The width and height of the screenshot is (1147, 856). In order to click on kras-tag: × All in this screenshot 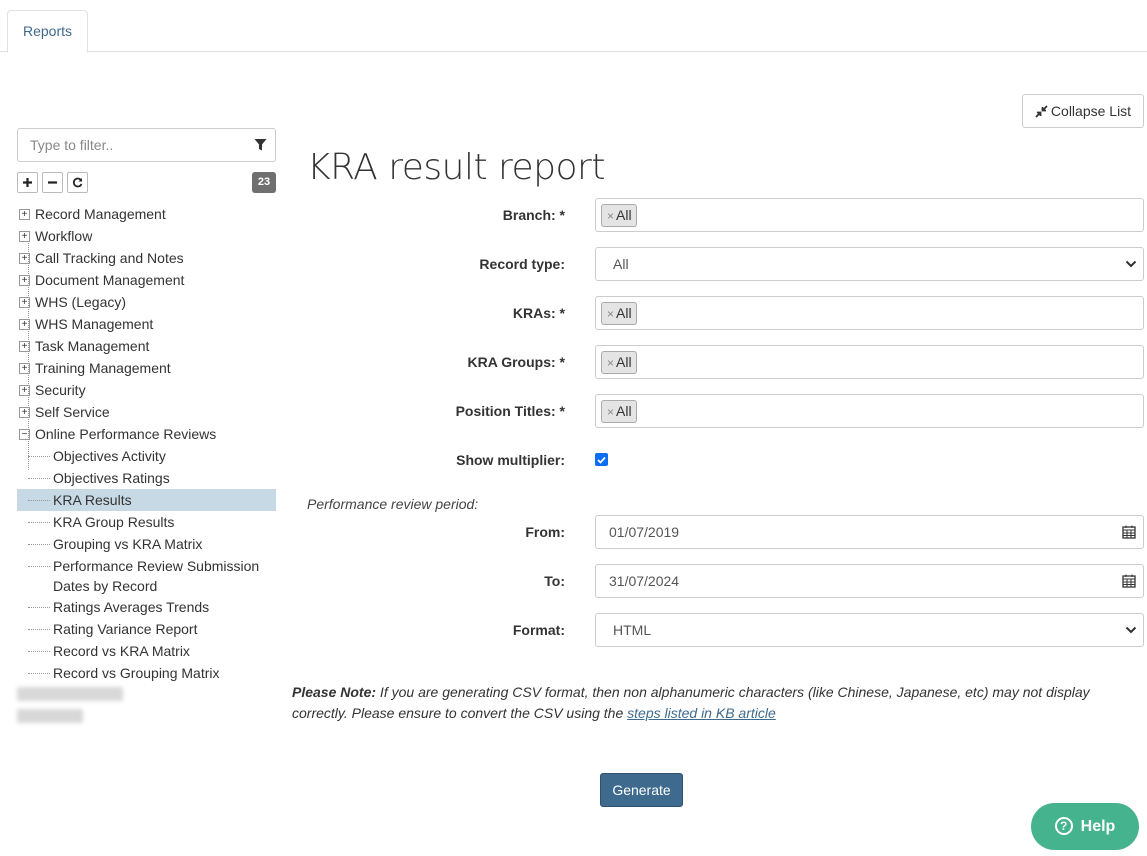, I will do `click(619, 313)`.